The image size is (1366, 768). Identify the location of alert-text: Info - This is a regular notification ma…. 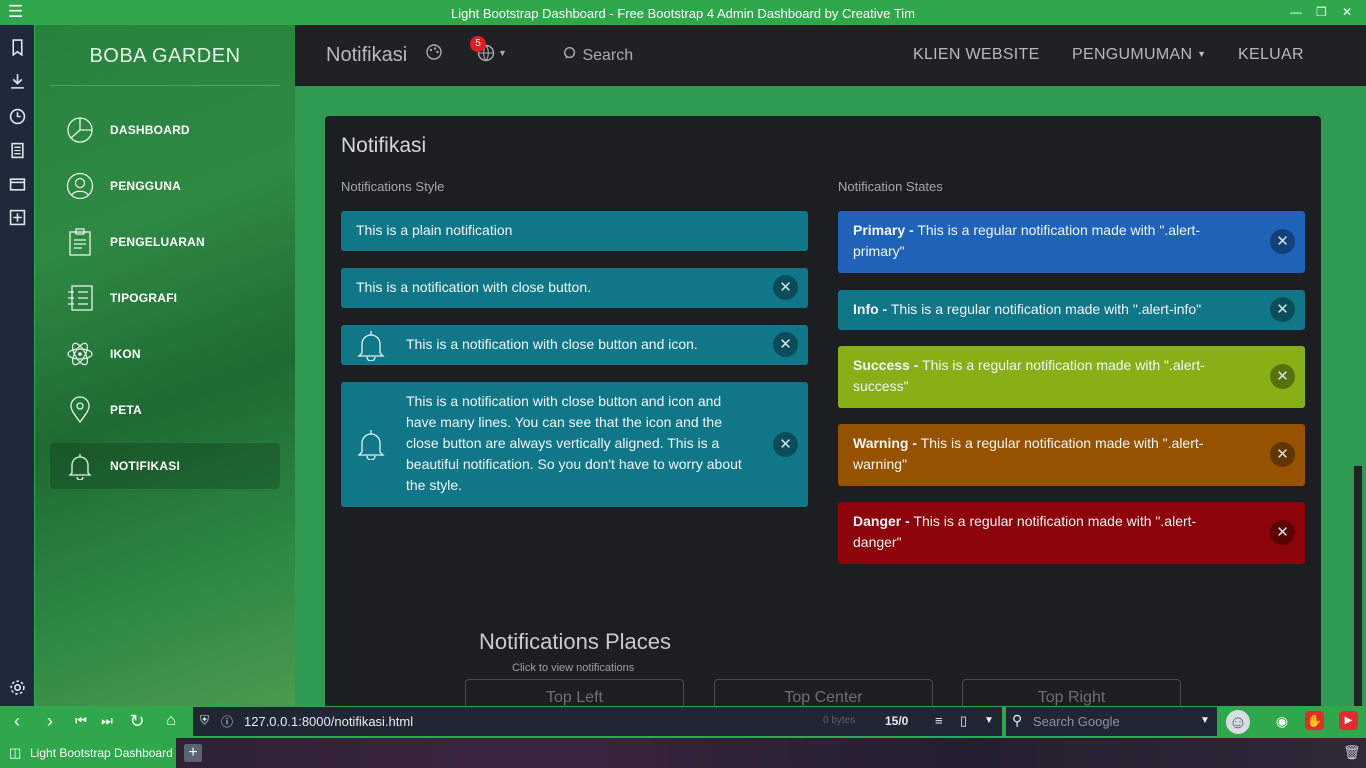
(1027, 309).